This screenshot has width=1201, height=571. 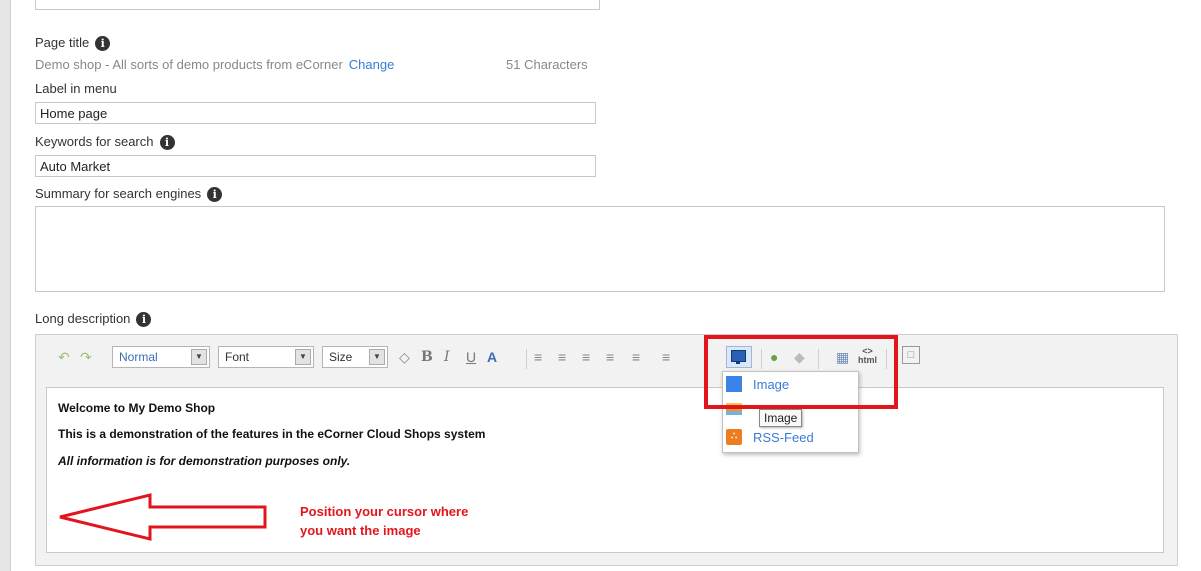 What do you see at coordinates (62, 42) in the screenshot?
I see `page-title-label-text: Page title` at bounding box center [62, 42].